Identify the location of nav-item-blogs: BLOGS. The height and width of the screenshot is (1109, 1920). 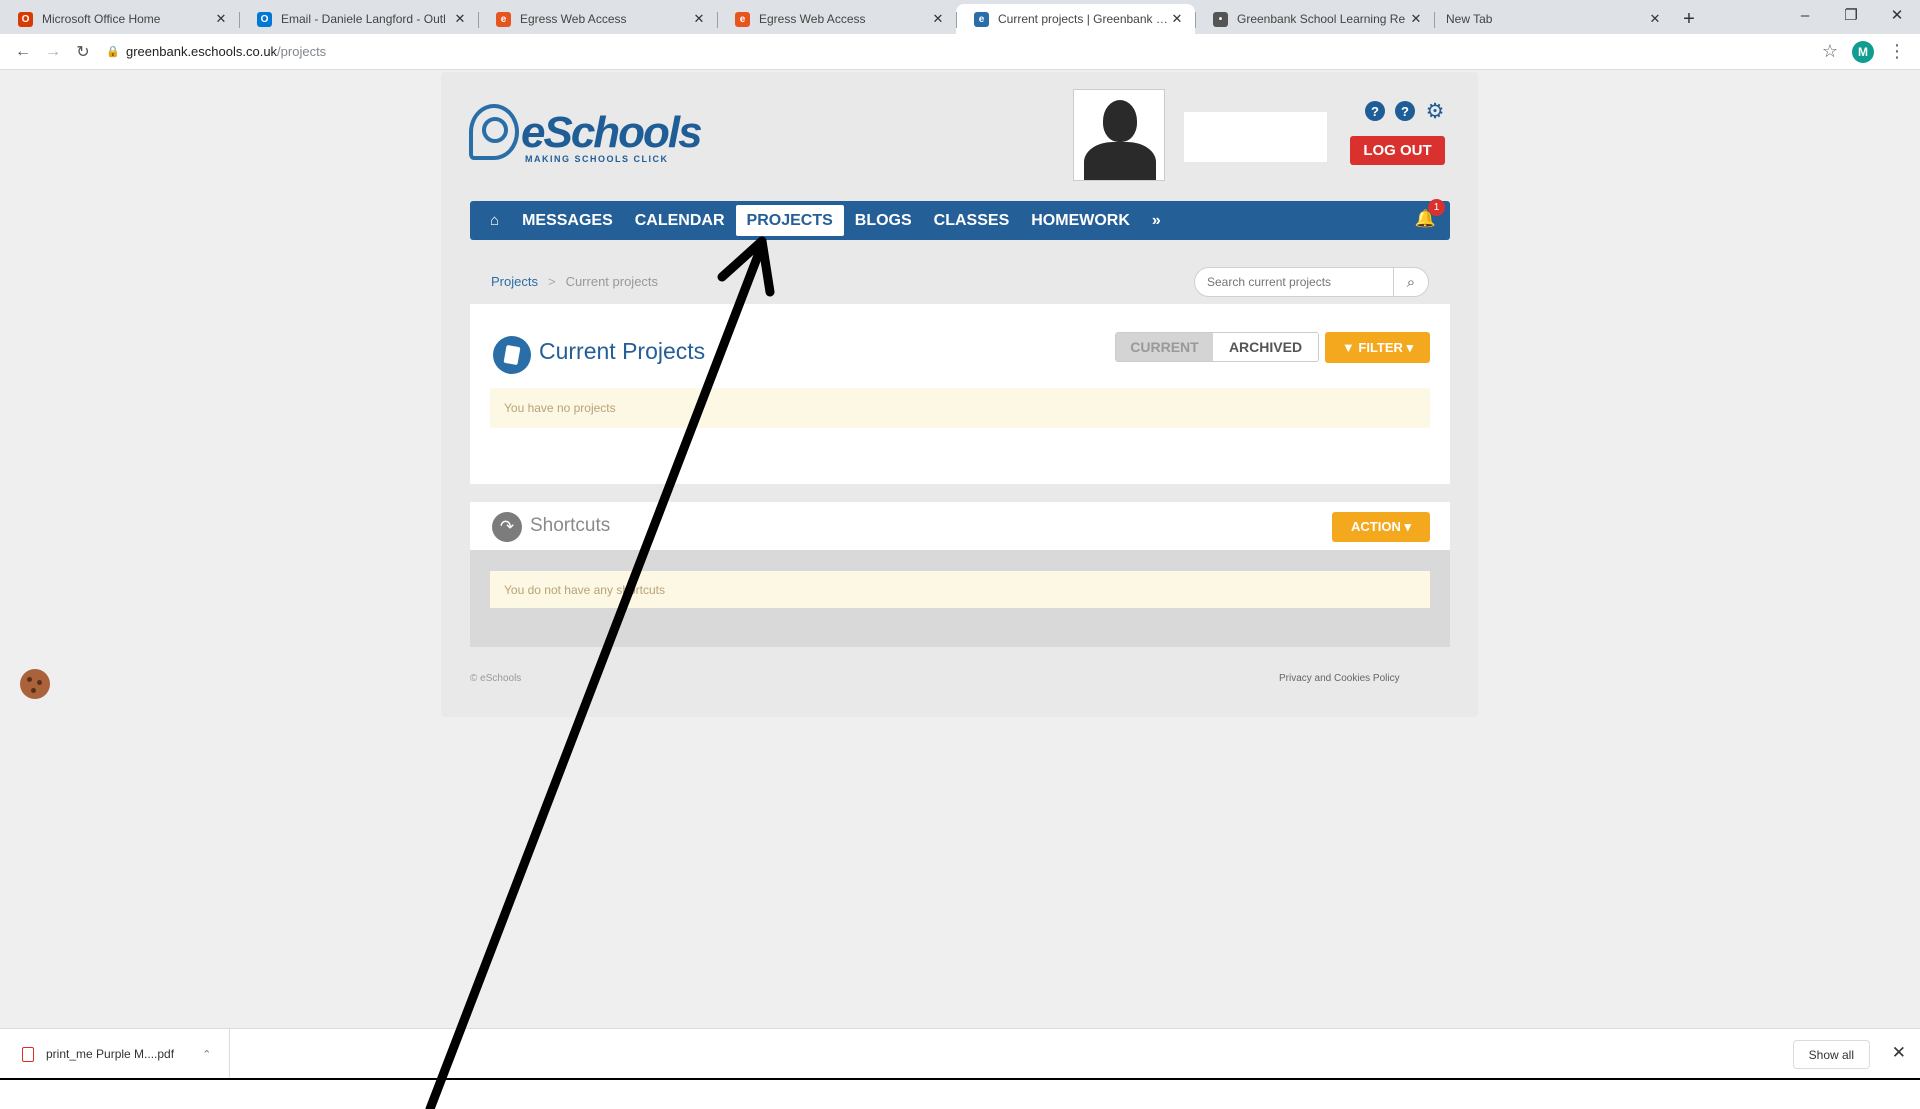
(883, 220).